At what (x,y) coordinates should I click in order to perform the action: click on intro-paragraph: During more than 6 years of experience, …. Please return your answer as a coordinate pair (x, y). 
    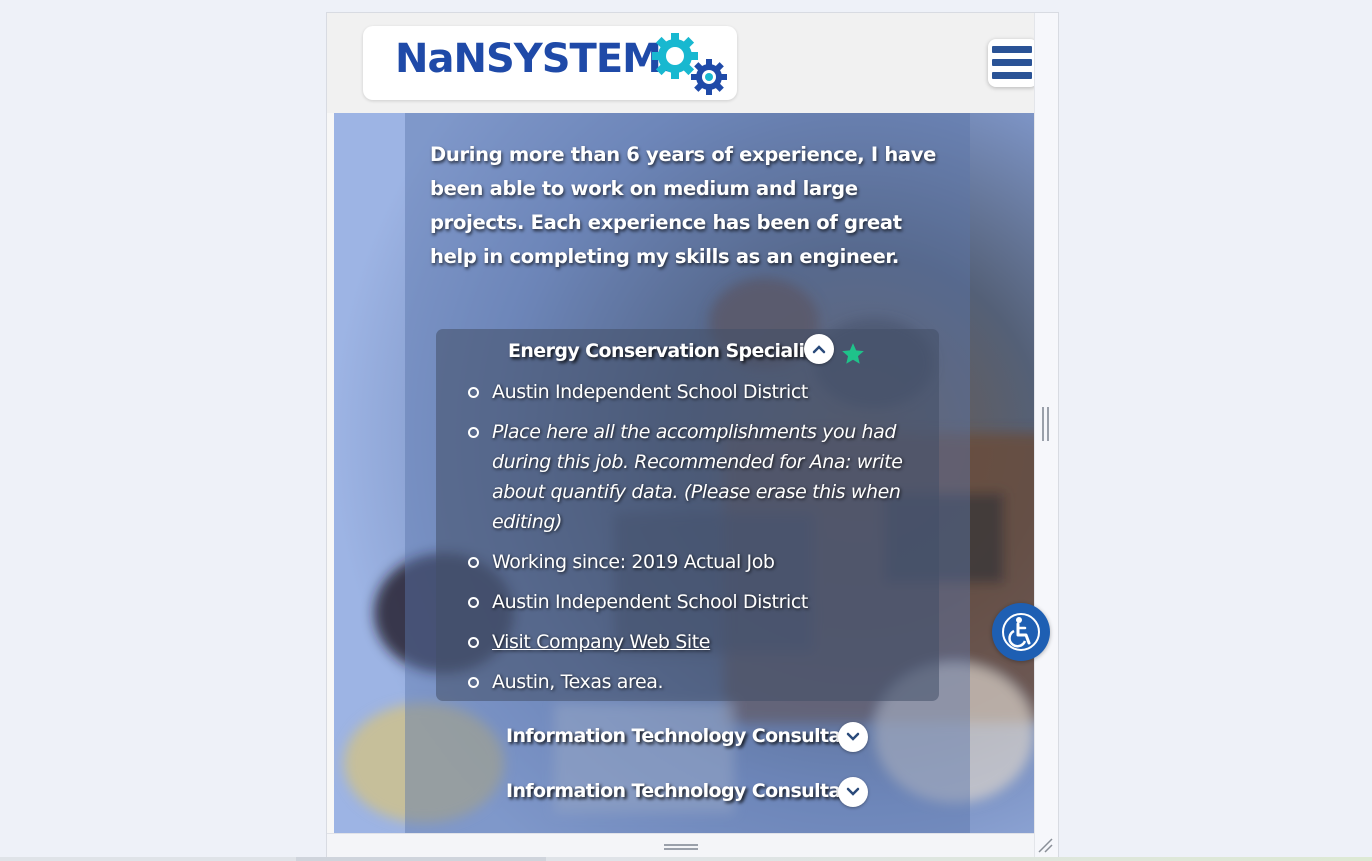
    Looking at the image, I should click on (683, 205).